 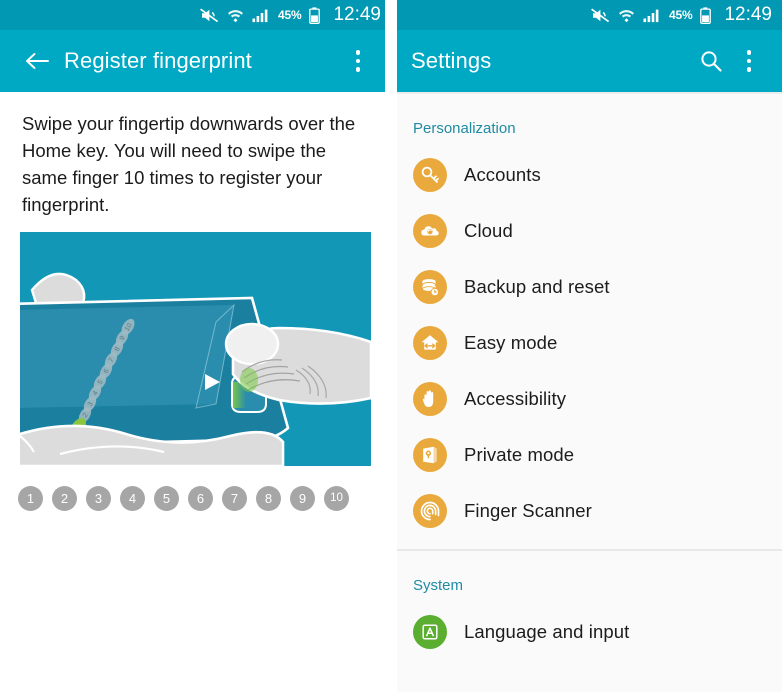 What do you see at coordinates (132, 498) in the screenshot?
I see `step-indicator: 4` at bounding box center [132, 498].